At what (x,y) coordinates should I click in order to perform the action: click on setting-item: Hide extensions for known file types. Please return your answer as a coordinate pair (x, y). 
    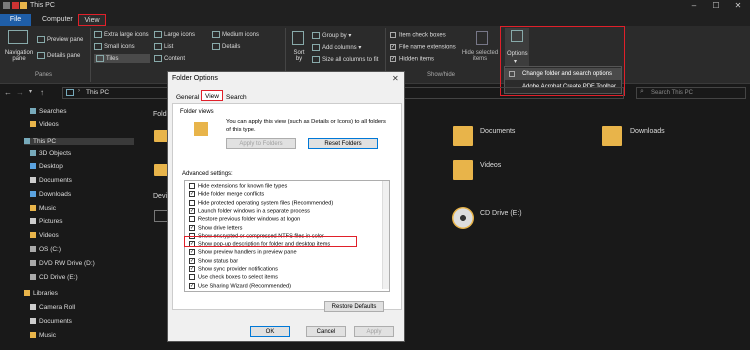
    Looking at the image, I should click on (238, 186).